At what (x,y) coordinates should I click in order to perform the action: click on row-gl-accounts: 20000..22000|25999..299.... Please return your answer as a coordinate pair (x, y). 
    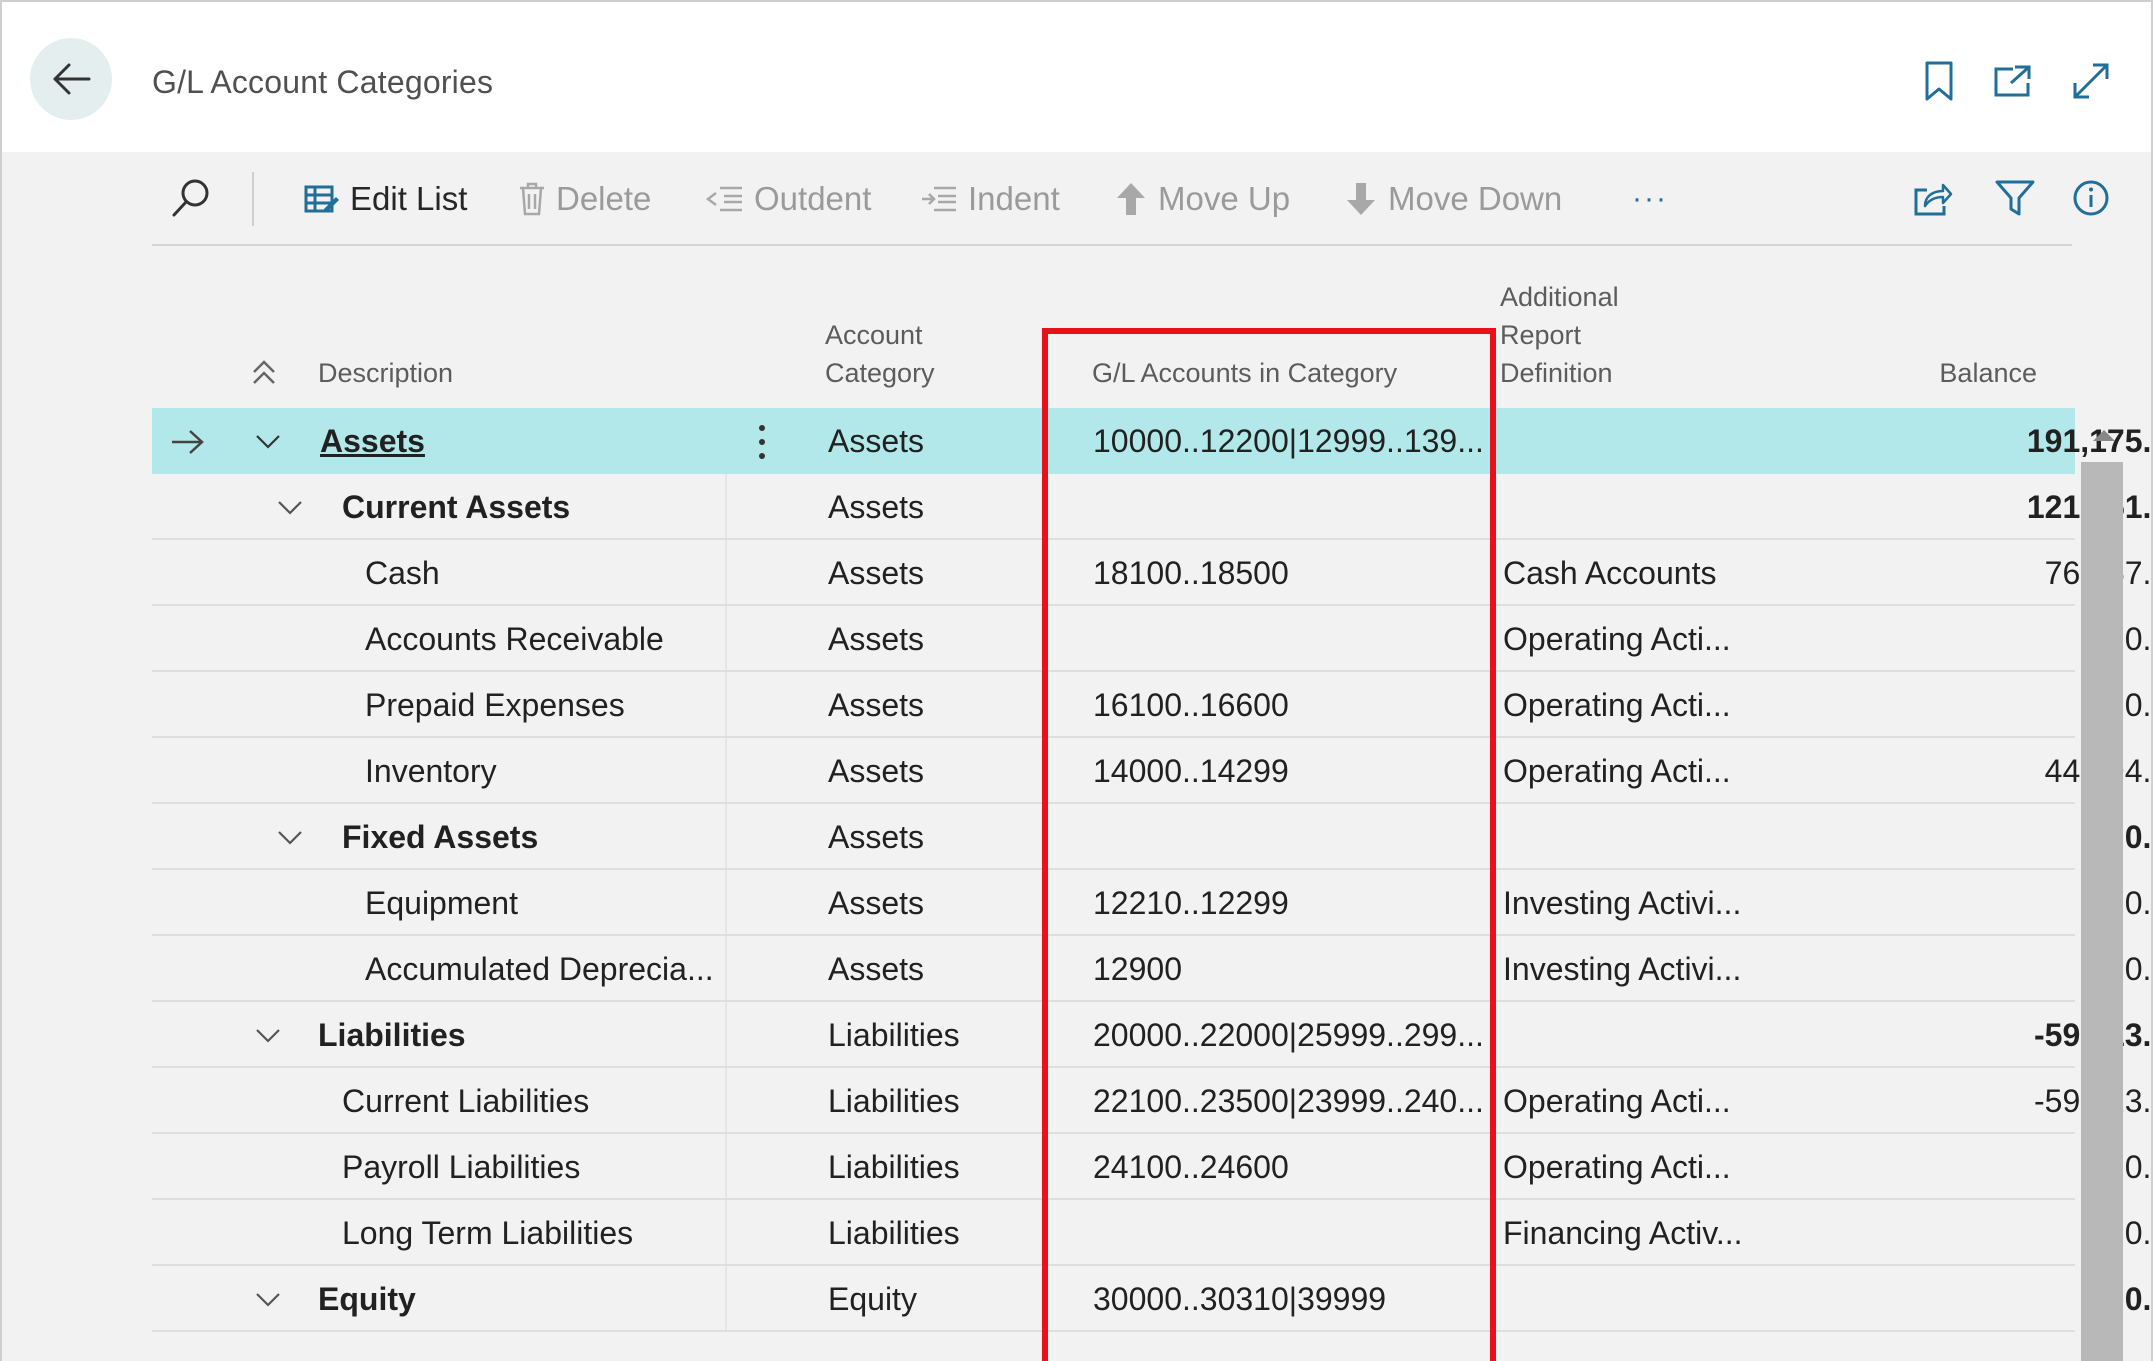
    Looking at the image, I should click on (1293, 1035).